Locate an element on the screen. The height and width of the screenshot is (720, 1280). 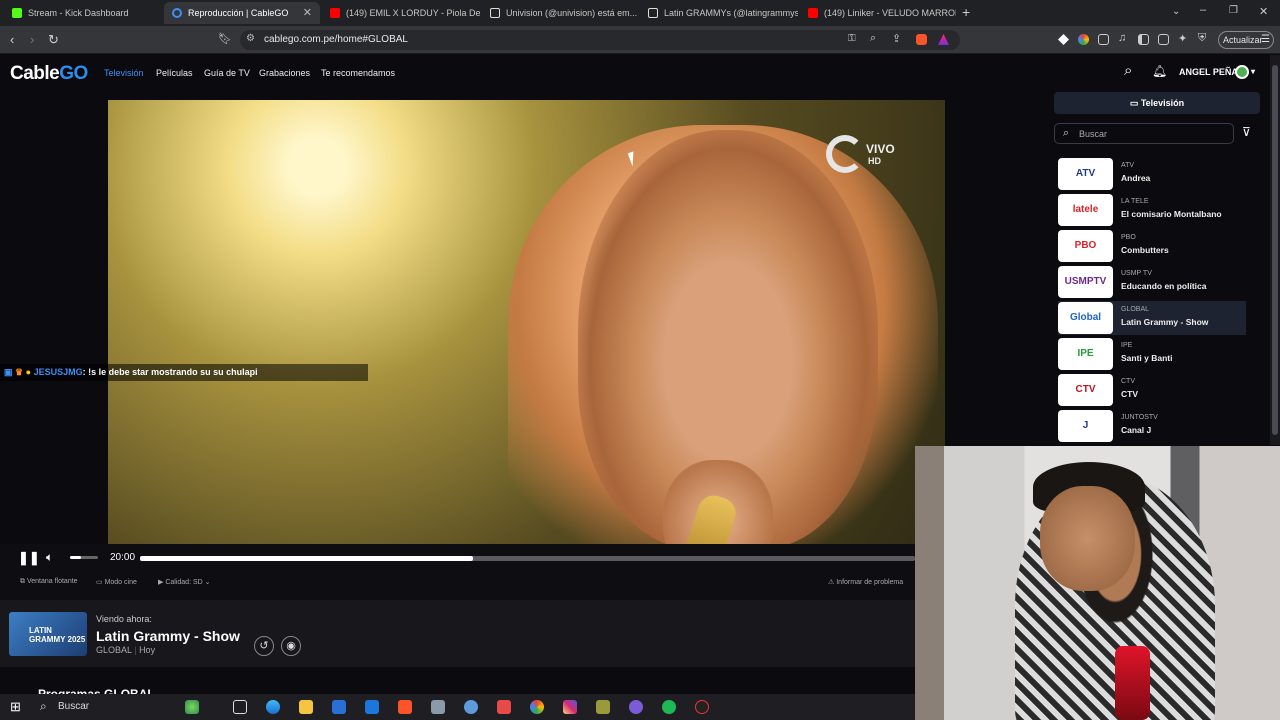
forward-icon: › is located at coordinates (32, 39).